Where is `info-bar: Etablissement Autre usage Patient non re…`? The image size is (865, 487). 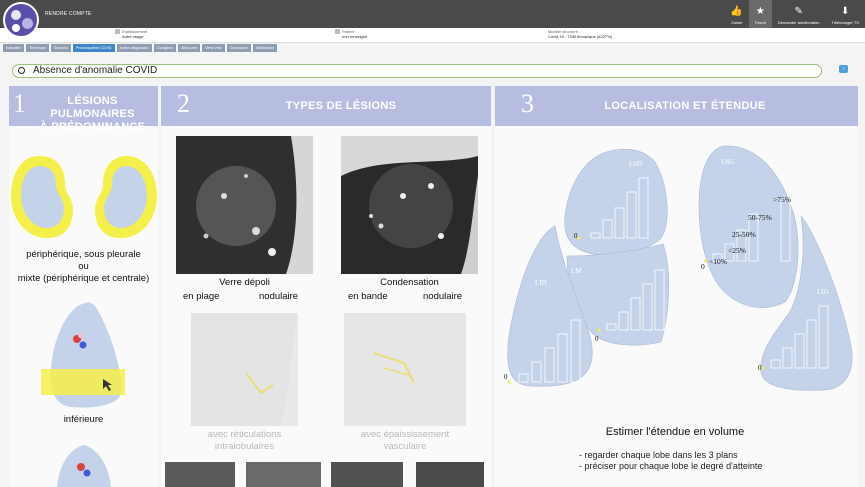
info-bar: Etablissement Autre usage Patient non re… is located at coordinates (432, 35).